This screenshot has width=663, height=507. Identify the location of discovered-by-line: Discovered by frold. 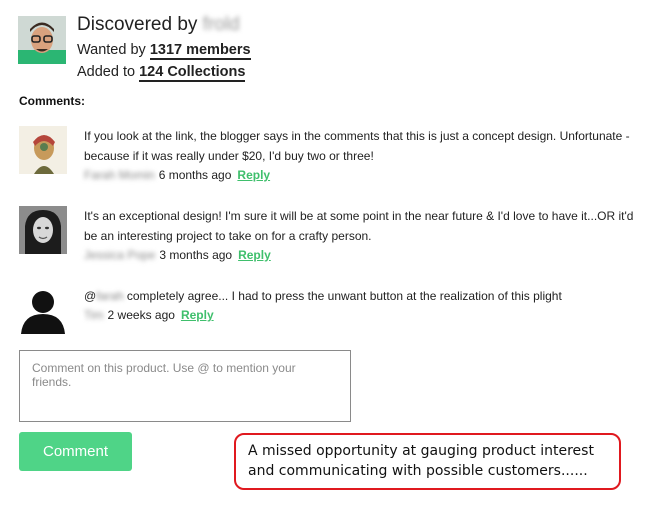
(158, 25).